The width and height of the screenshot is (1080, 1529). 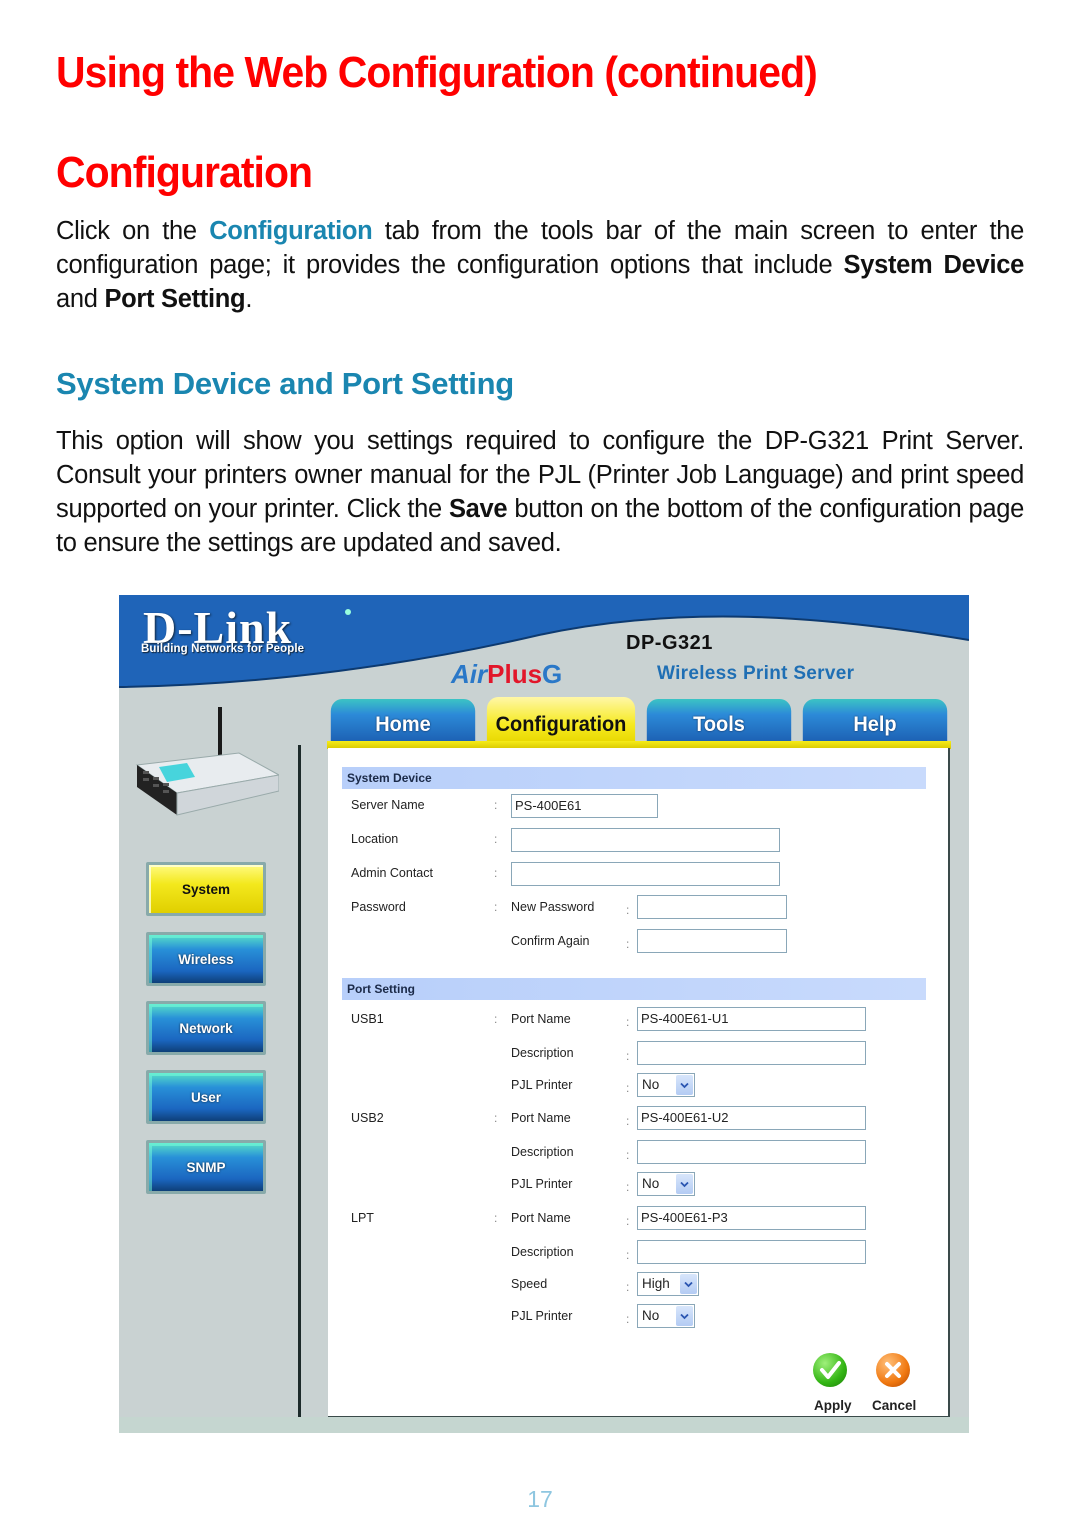 What do you see at coordinates (550, 941) in the screenshot?
I see `confirm-password-label: Confirm Again` at bounding box center [550, 941].